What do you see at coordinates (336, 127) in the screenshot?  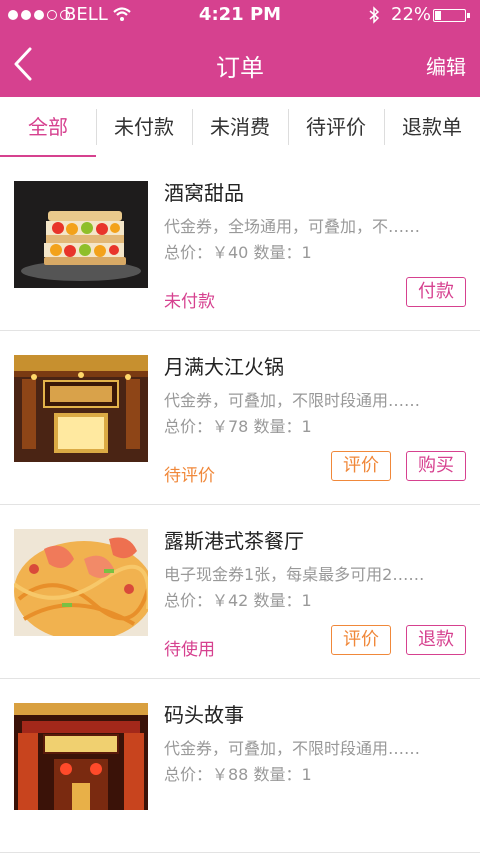 I see `tab-to-review: 待评价` at bounding box center [336, 127].